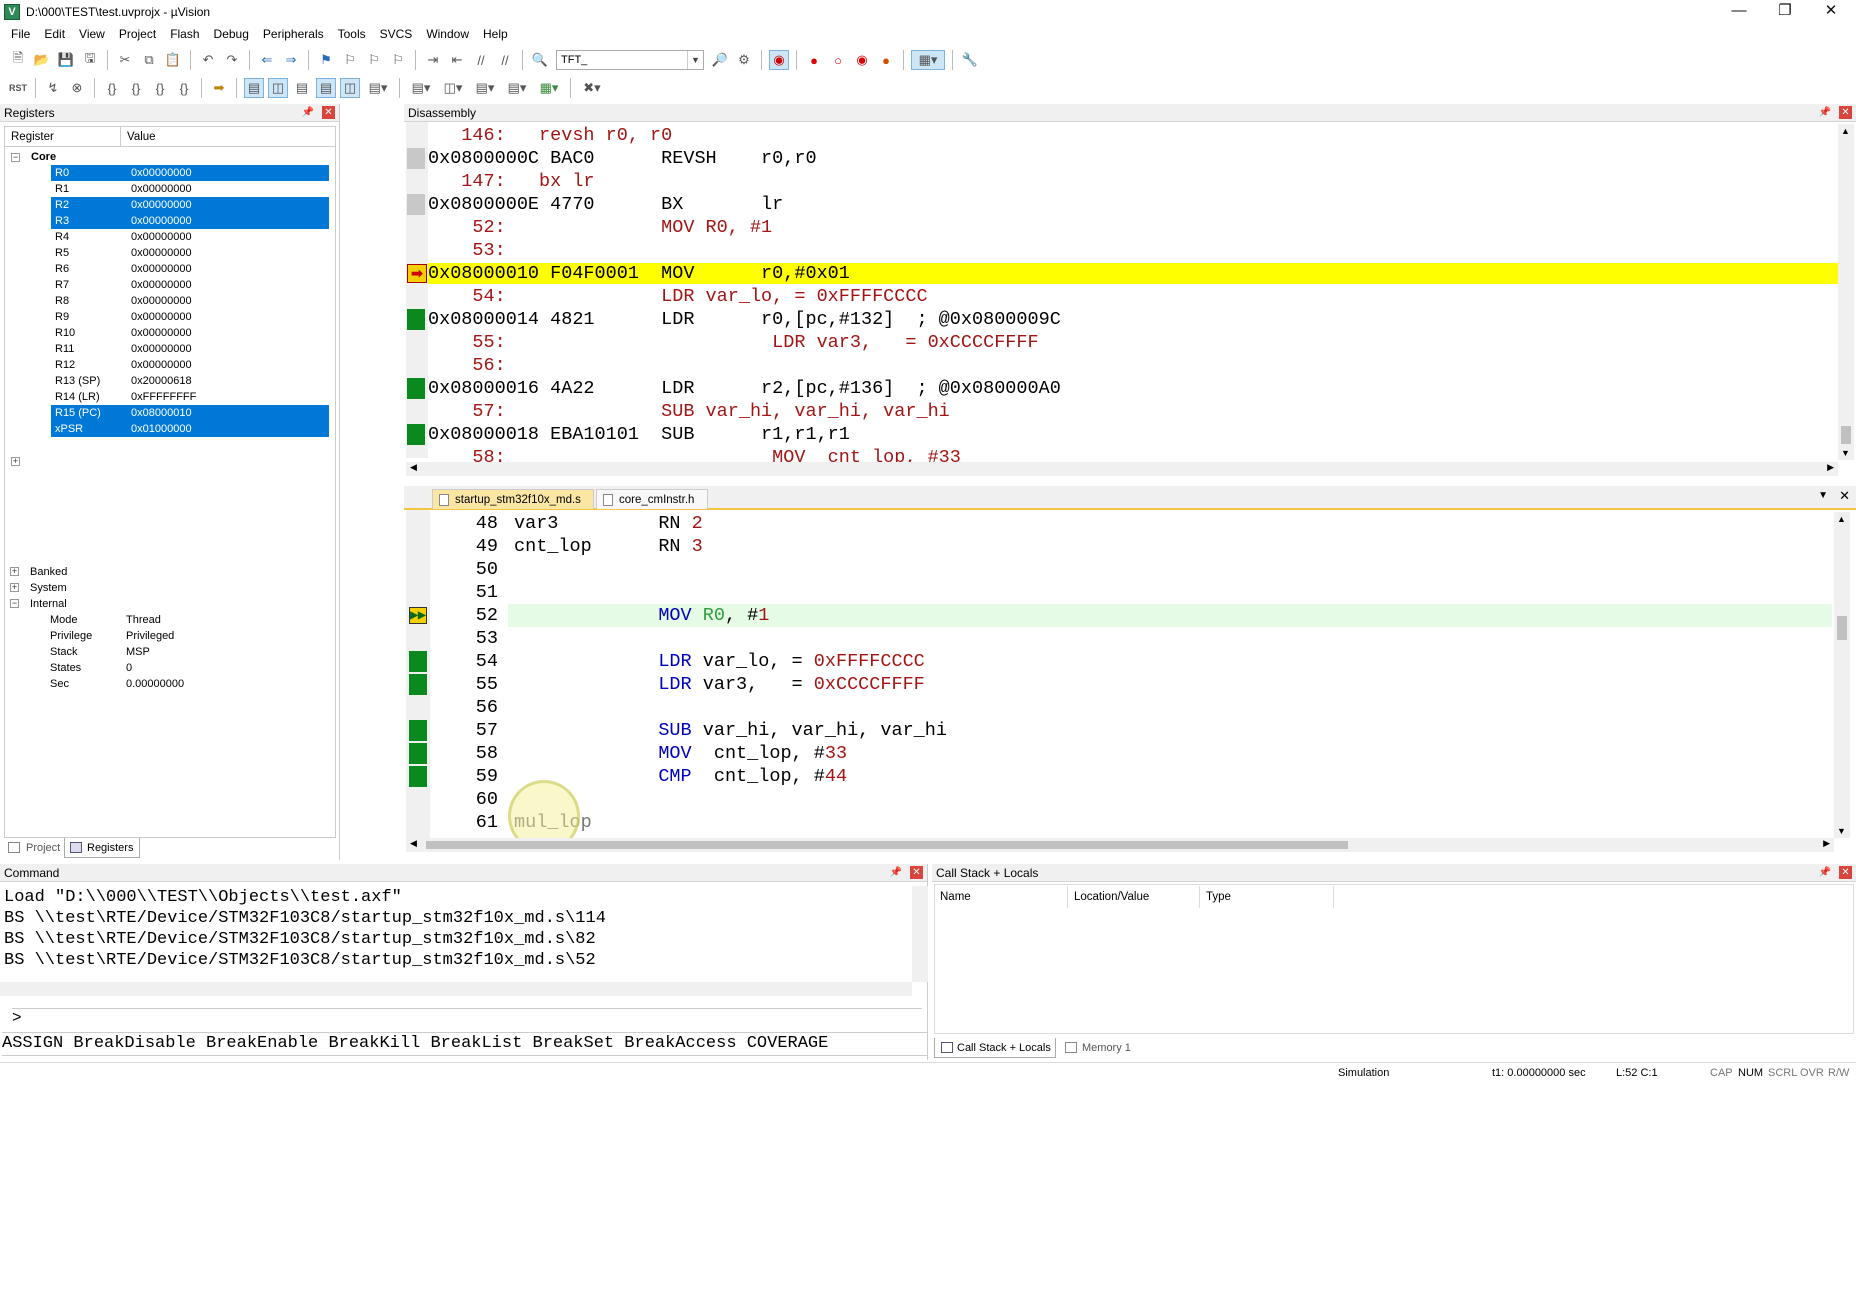  What do you see at coordinates (1841, 519) in the screenshot?
I see `scroll-up-icon: ▲` at bounding box center [1841, 519].